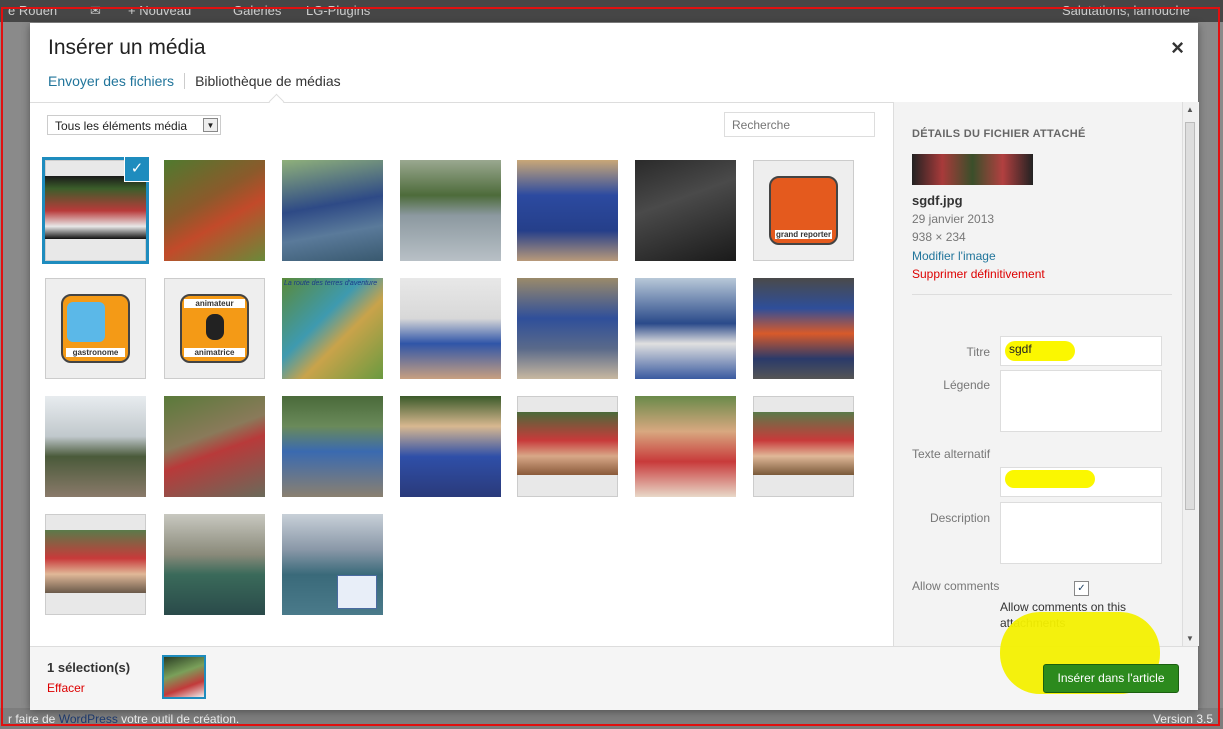 The image size is (1223, 729). I want to click on scroll-up-icon: ▲, so click(1190, 109).